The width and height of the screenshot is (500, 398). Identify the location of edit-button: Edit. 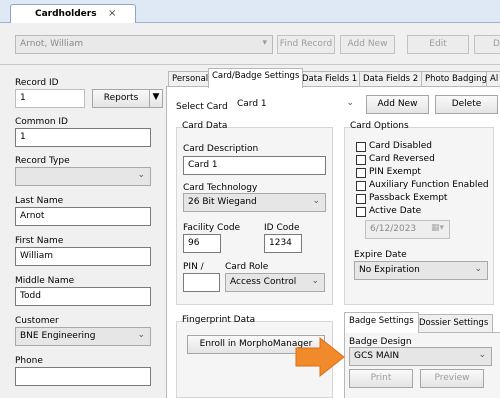
(438, 44).